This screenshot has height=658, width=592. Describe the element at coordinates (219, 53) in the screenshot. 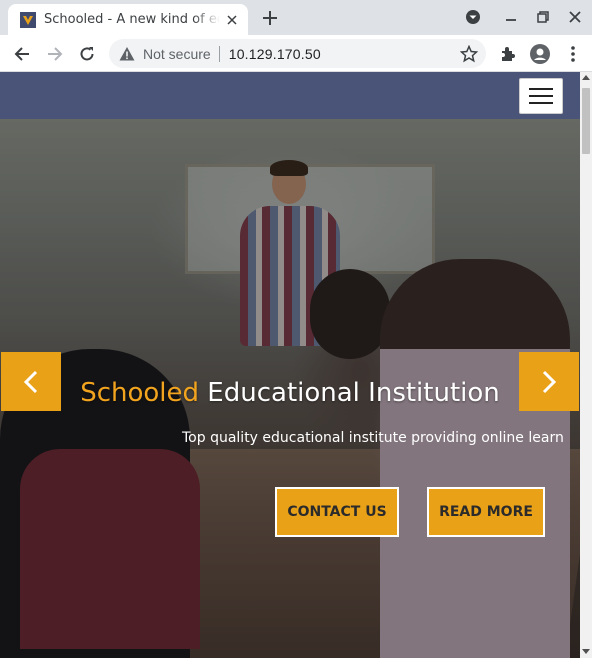

I see `omnibox-divider` at that location.